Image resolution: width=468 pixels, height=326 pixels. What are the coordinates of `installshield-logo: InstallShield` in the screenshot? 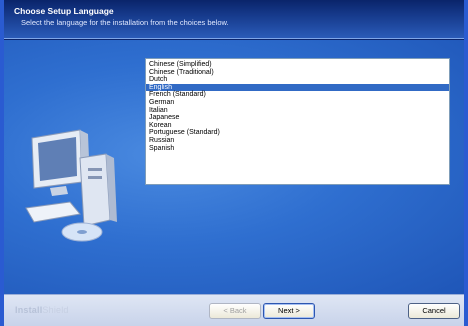 It's located at (42, 310).